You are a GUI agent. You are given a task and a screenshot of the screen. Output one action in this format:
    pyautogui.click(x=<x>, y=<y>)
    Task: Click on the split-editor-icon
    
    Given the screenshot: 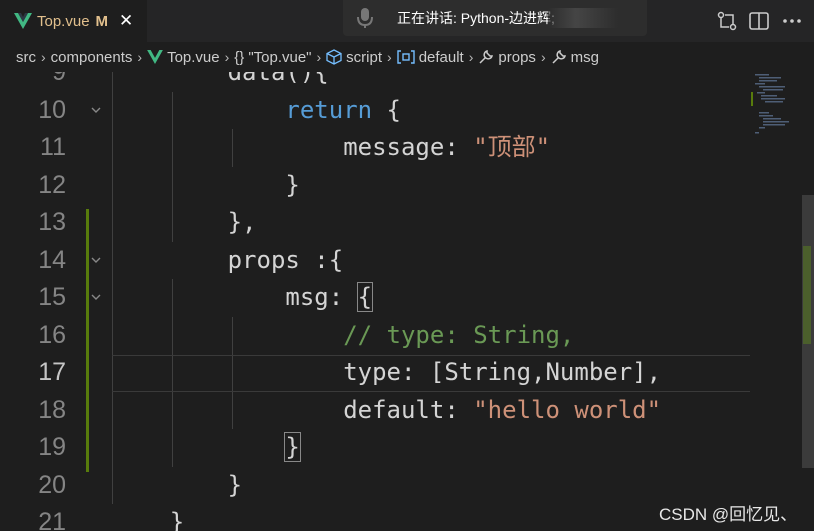 What is the action you would take?
    pyautogui.click(x=759, y=21)
    